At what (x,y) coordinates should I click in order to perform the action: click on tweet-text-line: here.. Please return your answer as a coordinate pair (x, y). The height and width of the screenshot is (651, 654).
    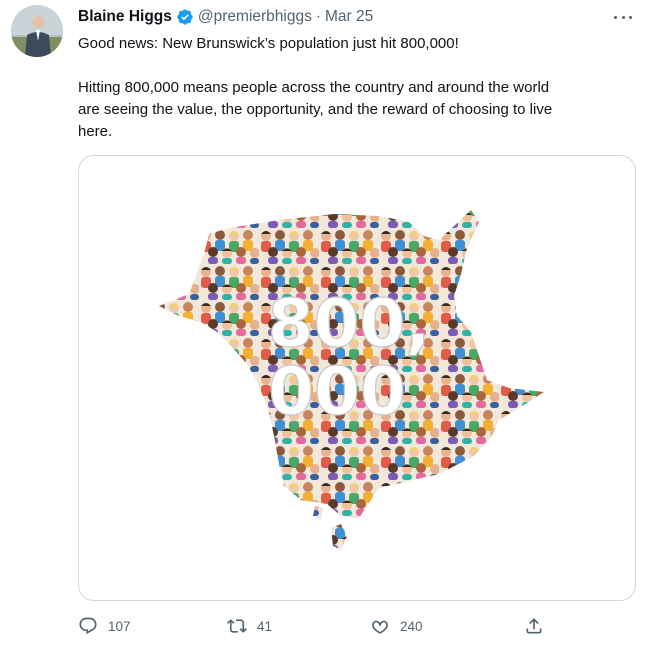
    Looking at the image, I should click on (95, 131).